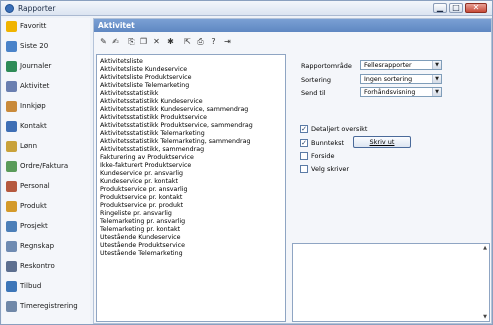 This screenshot has height=325, width=493. Describe the element at coordinates (152, 150) in the screenshot. I see `list-item: Aktivitetsstatistikk, sammendrag` at that location.